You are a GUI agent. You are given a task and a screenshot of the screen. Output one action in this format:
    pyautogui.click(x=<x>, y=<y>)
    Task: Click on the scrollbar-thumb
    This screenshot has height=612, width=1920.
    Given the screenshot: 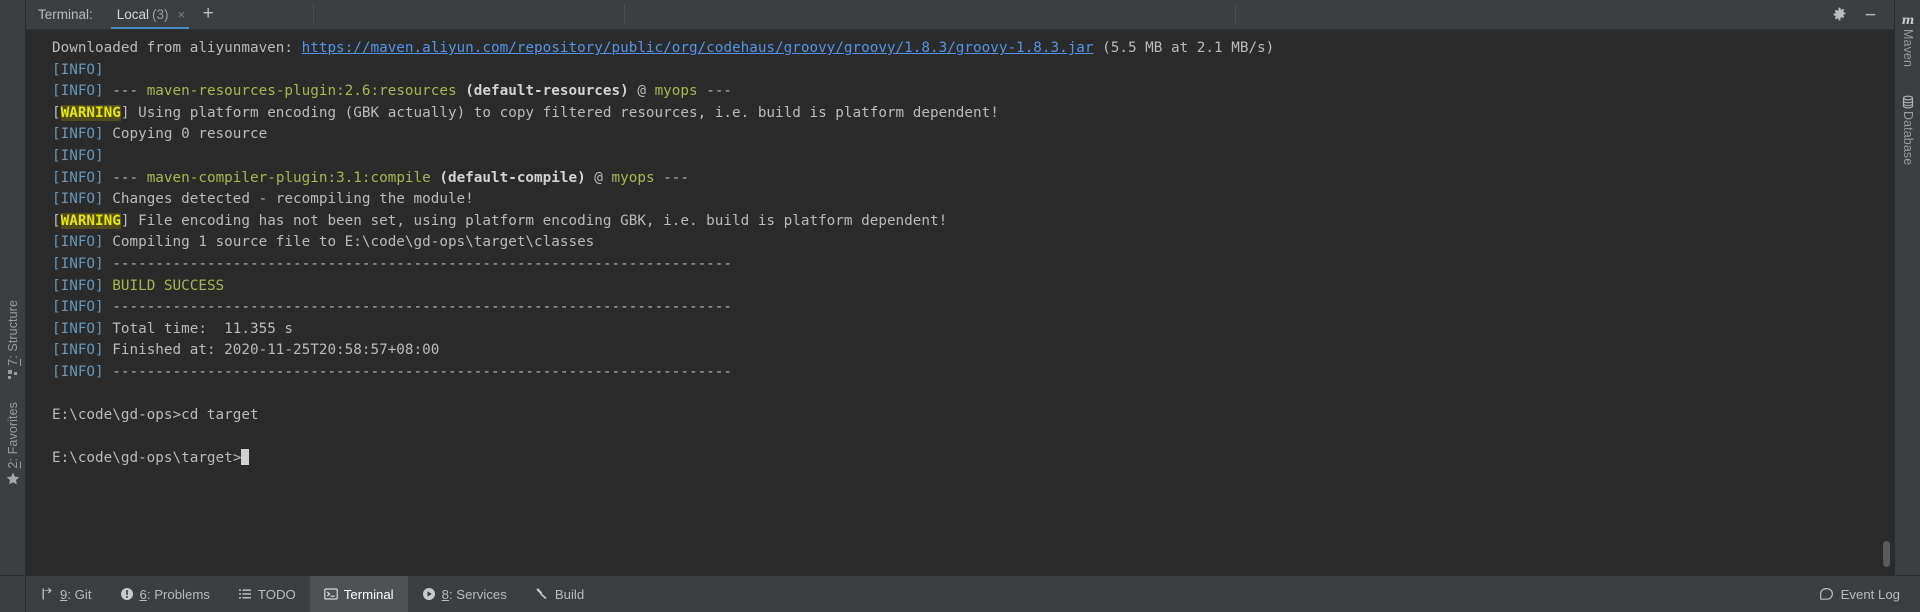 What is the action you would take?
    pyautogui.click(x=1886, y=554)
    